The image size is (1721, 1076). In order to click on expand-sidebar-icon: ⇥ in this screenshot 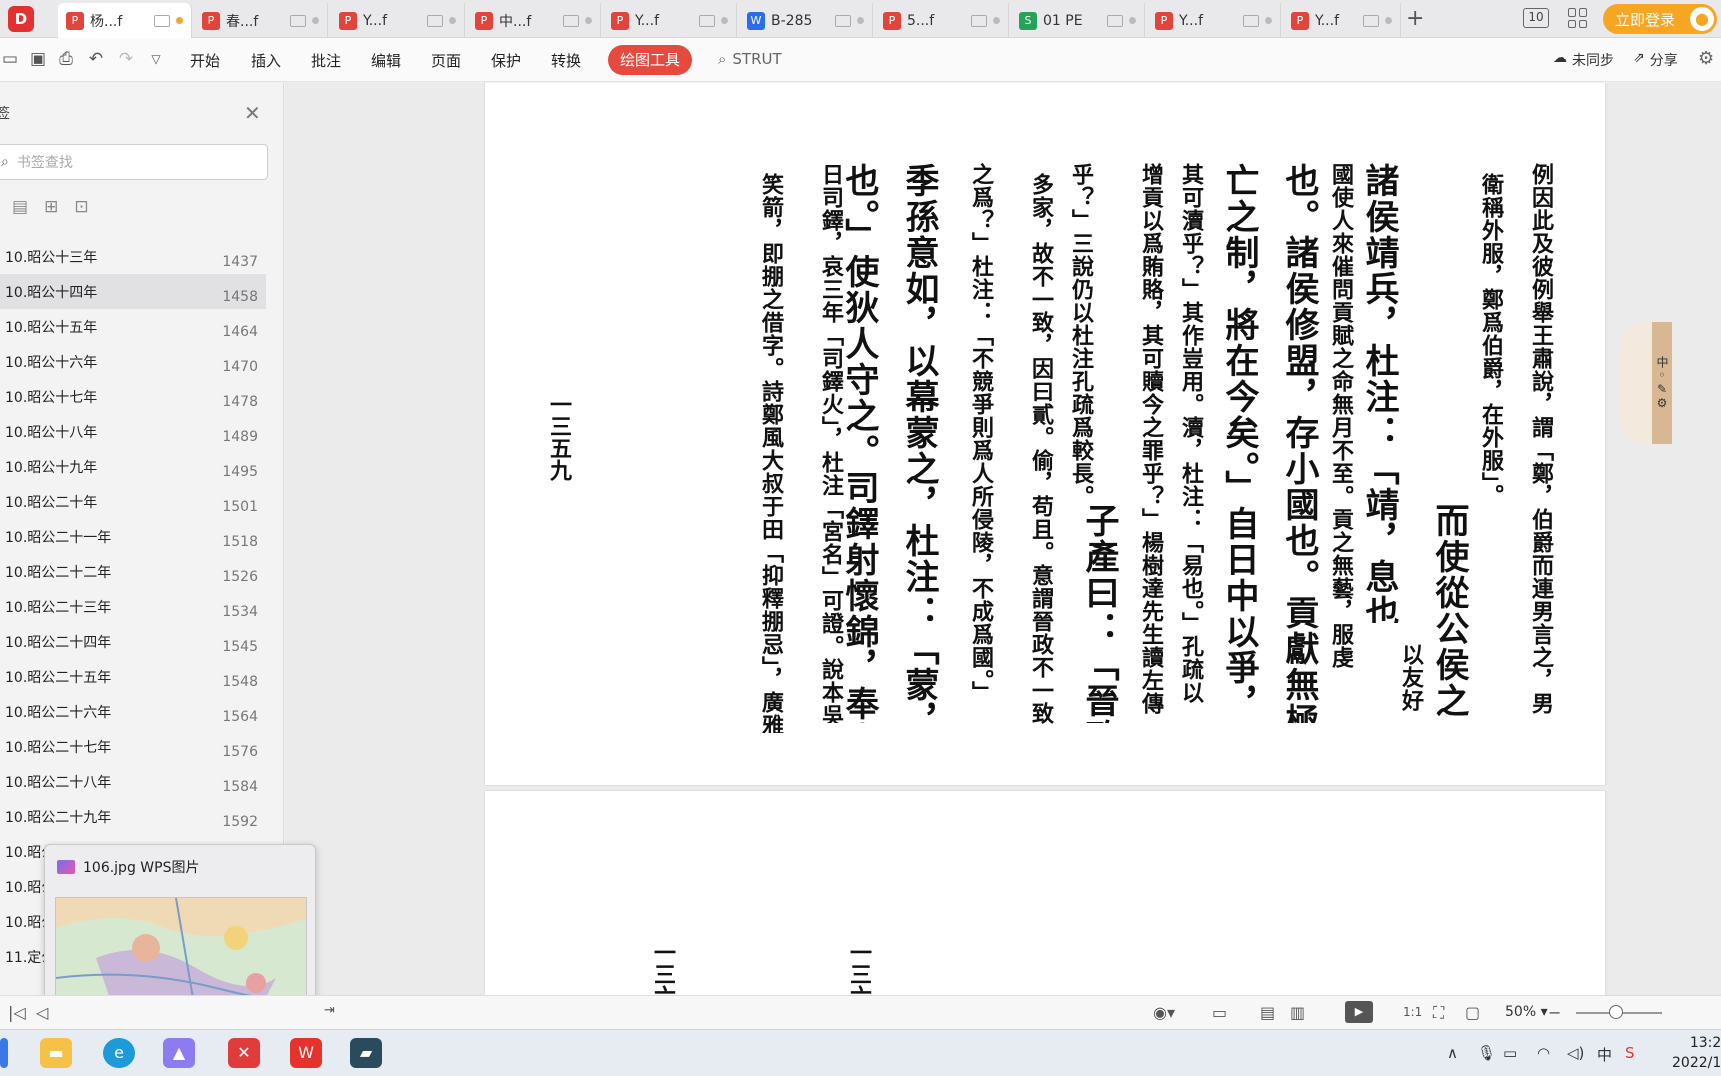, I will do `click(329, 1010)`.